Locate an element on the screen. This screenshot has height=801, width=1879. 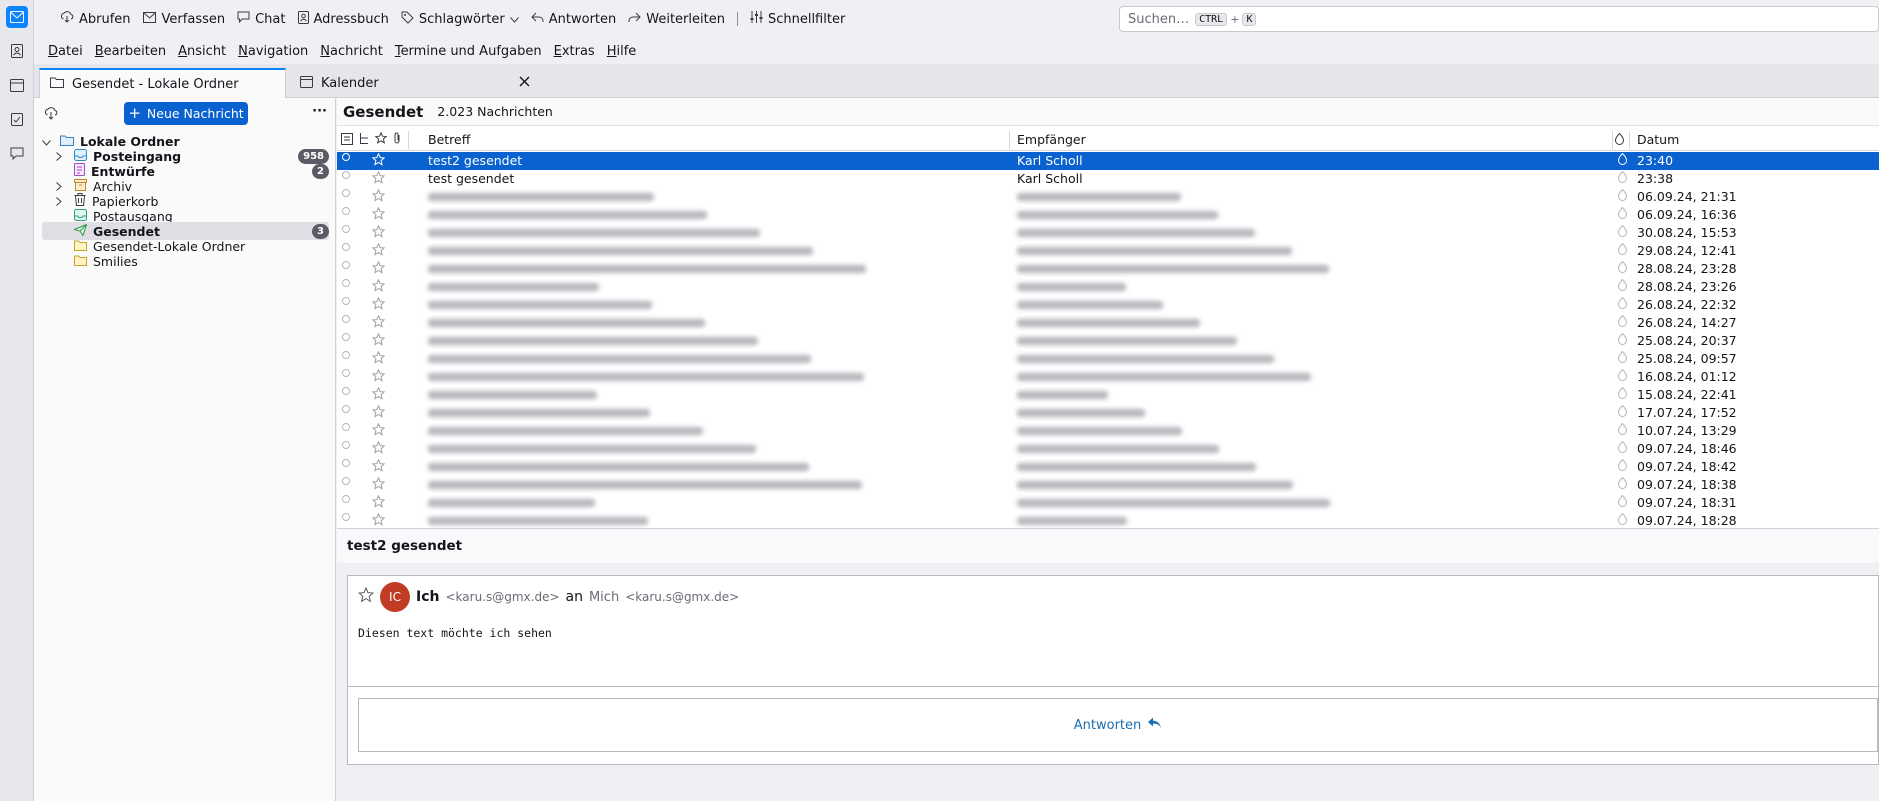
column-date: Datum is located at coordinates (1658, 139).